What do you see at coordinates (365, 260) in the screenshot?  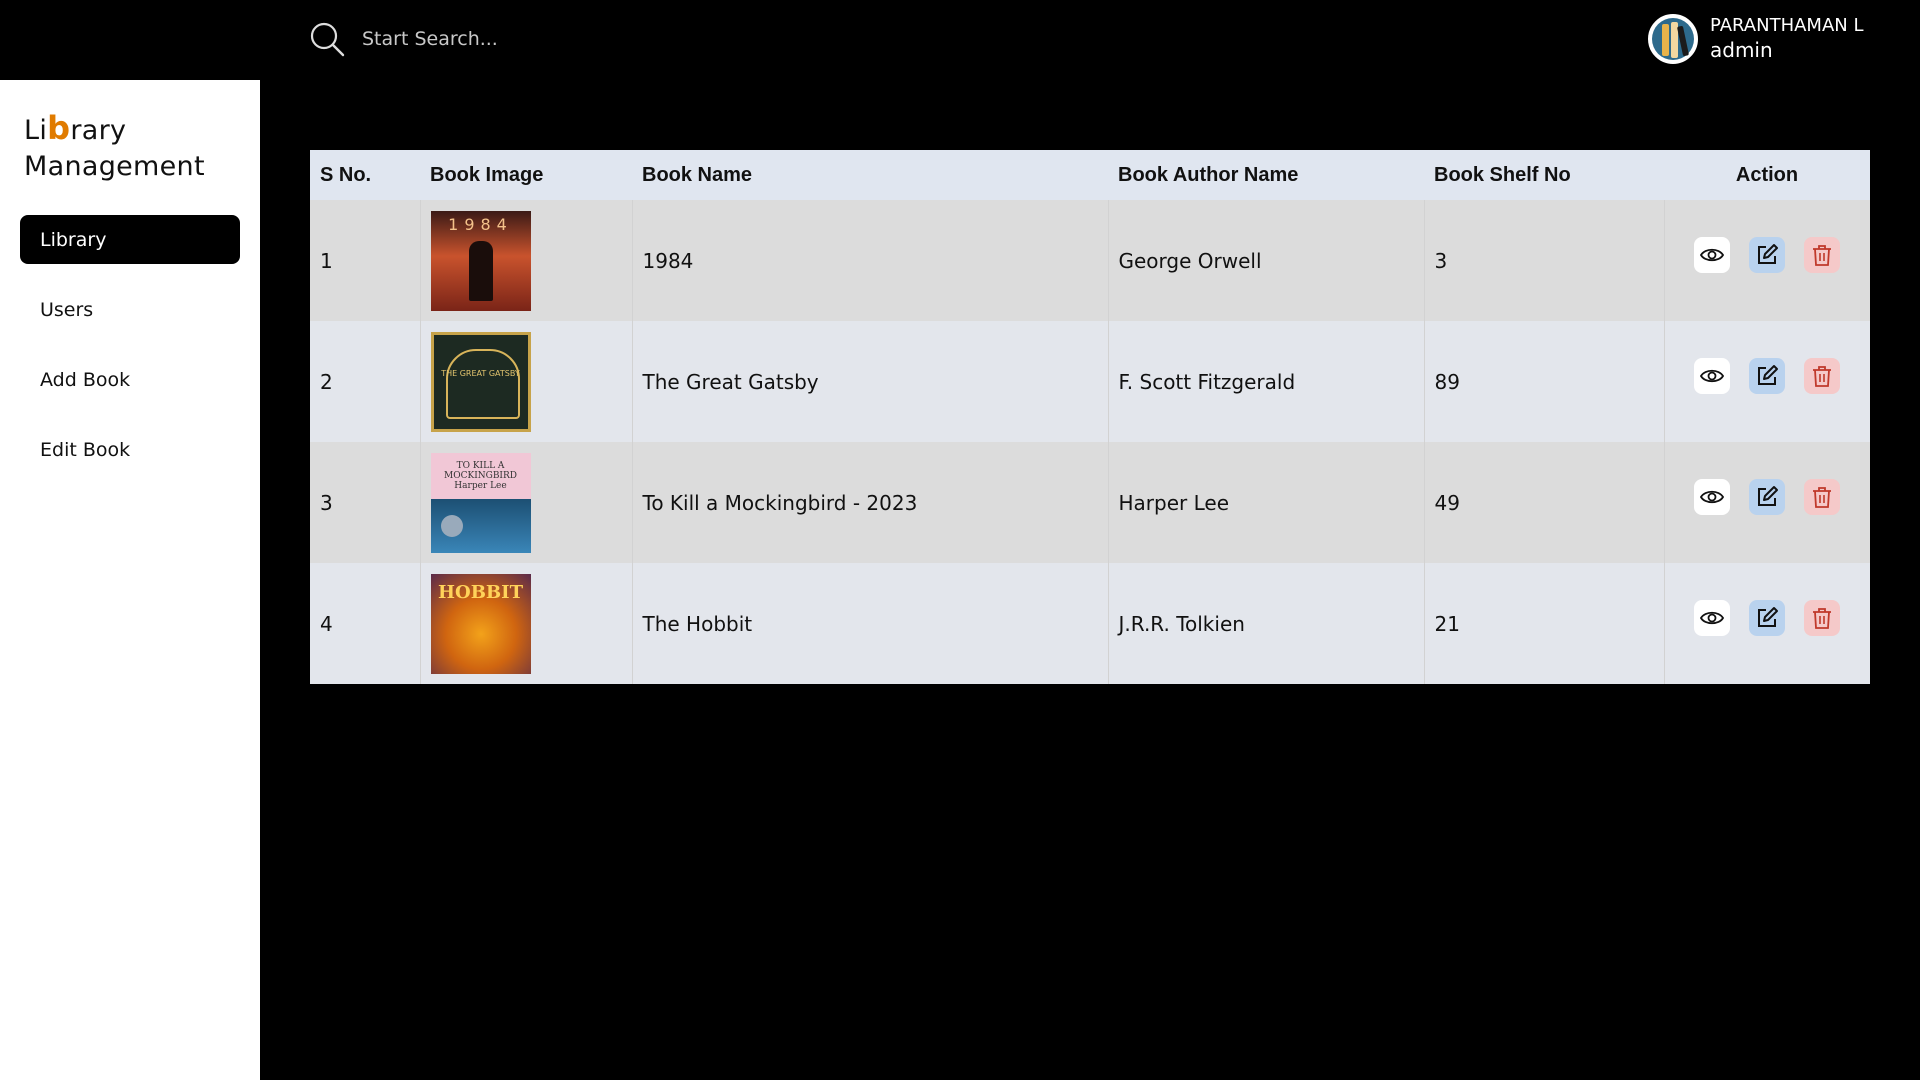 I see `cell-sno: 1` at bounding box center [365, 260].